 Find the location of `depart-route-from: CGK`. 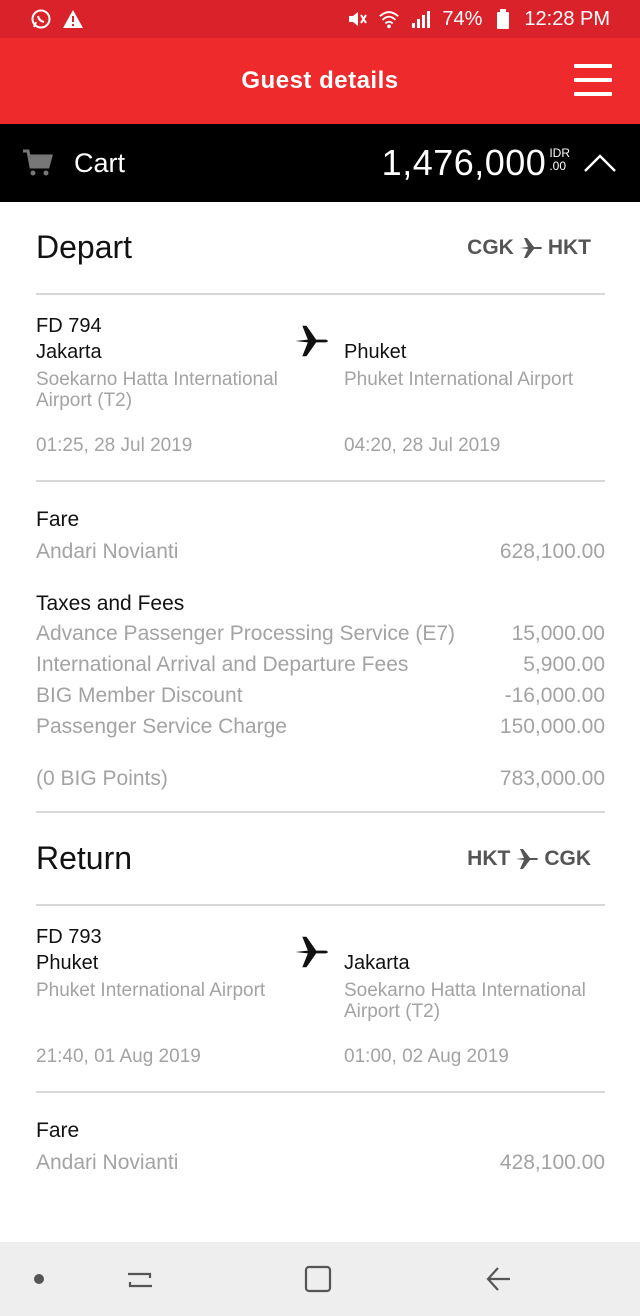

depart-route-from: CGK is located at coordinates (490, 247).